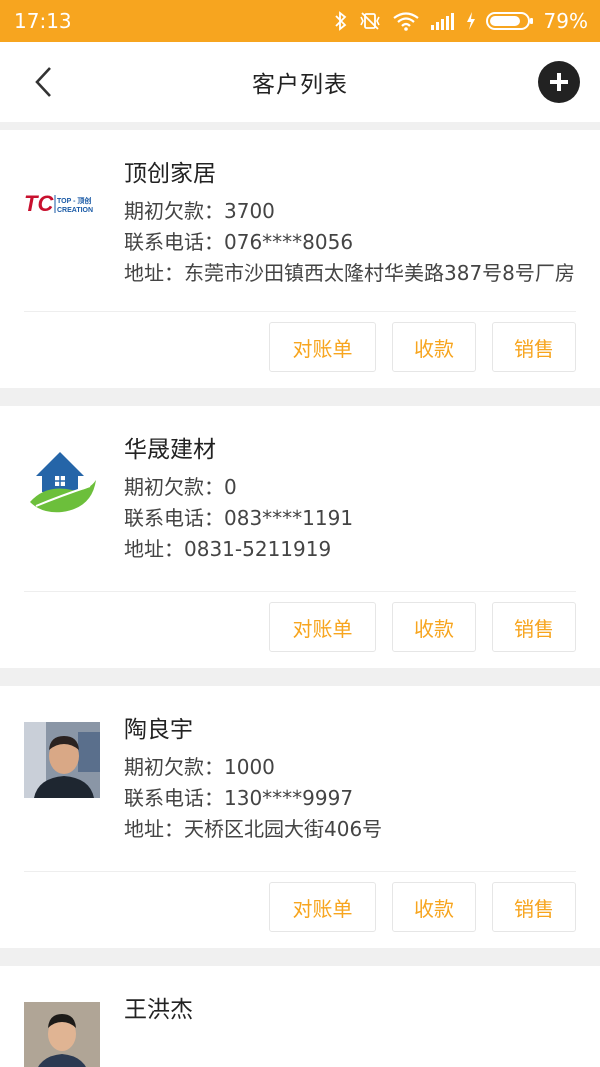 Image resolution: width=600 pixels, height=1067 pixels. I want to click on wifi-icon, so click(405, 21).